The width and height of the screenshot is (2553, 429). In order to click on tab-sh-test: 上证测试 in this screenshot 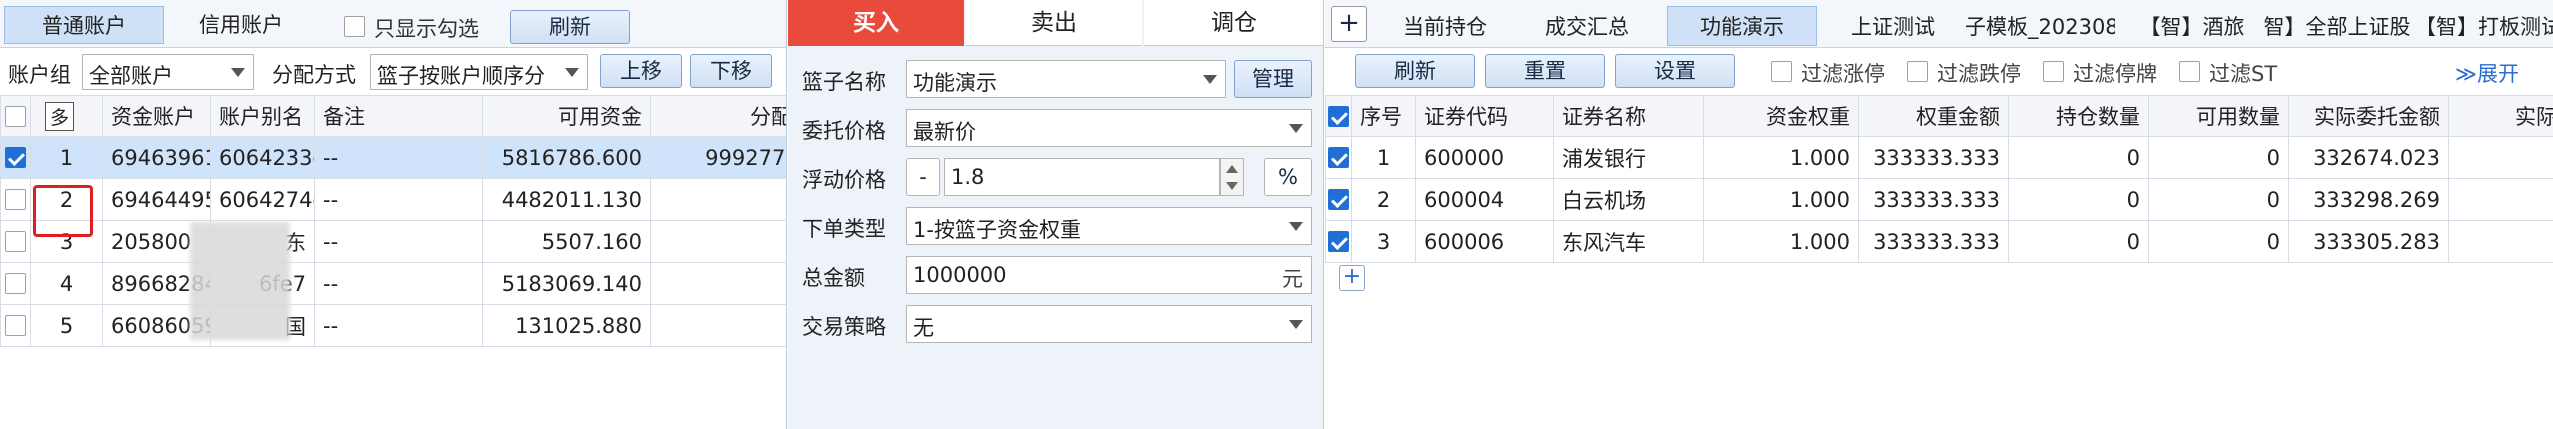, I will do `click(1893, 27)`.